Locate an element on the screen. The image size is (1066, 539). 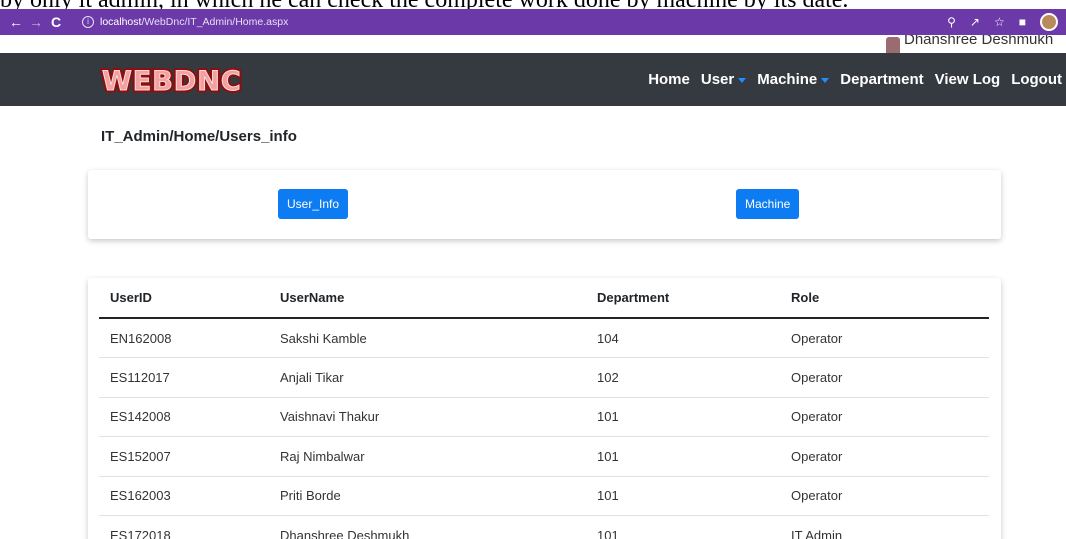
table-header-row: UserID UserName Department Role is located at coordinates (544, 298).